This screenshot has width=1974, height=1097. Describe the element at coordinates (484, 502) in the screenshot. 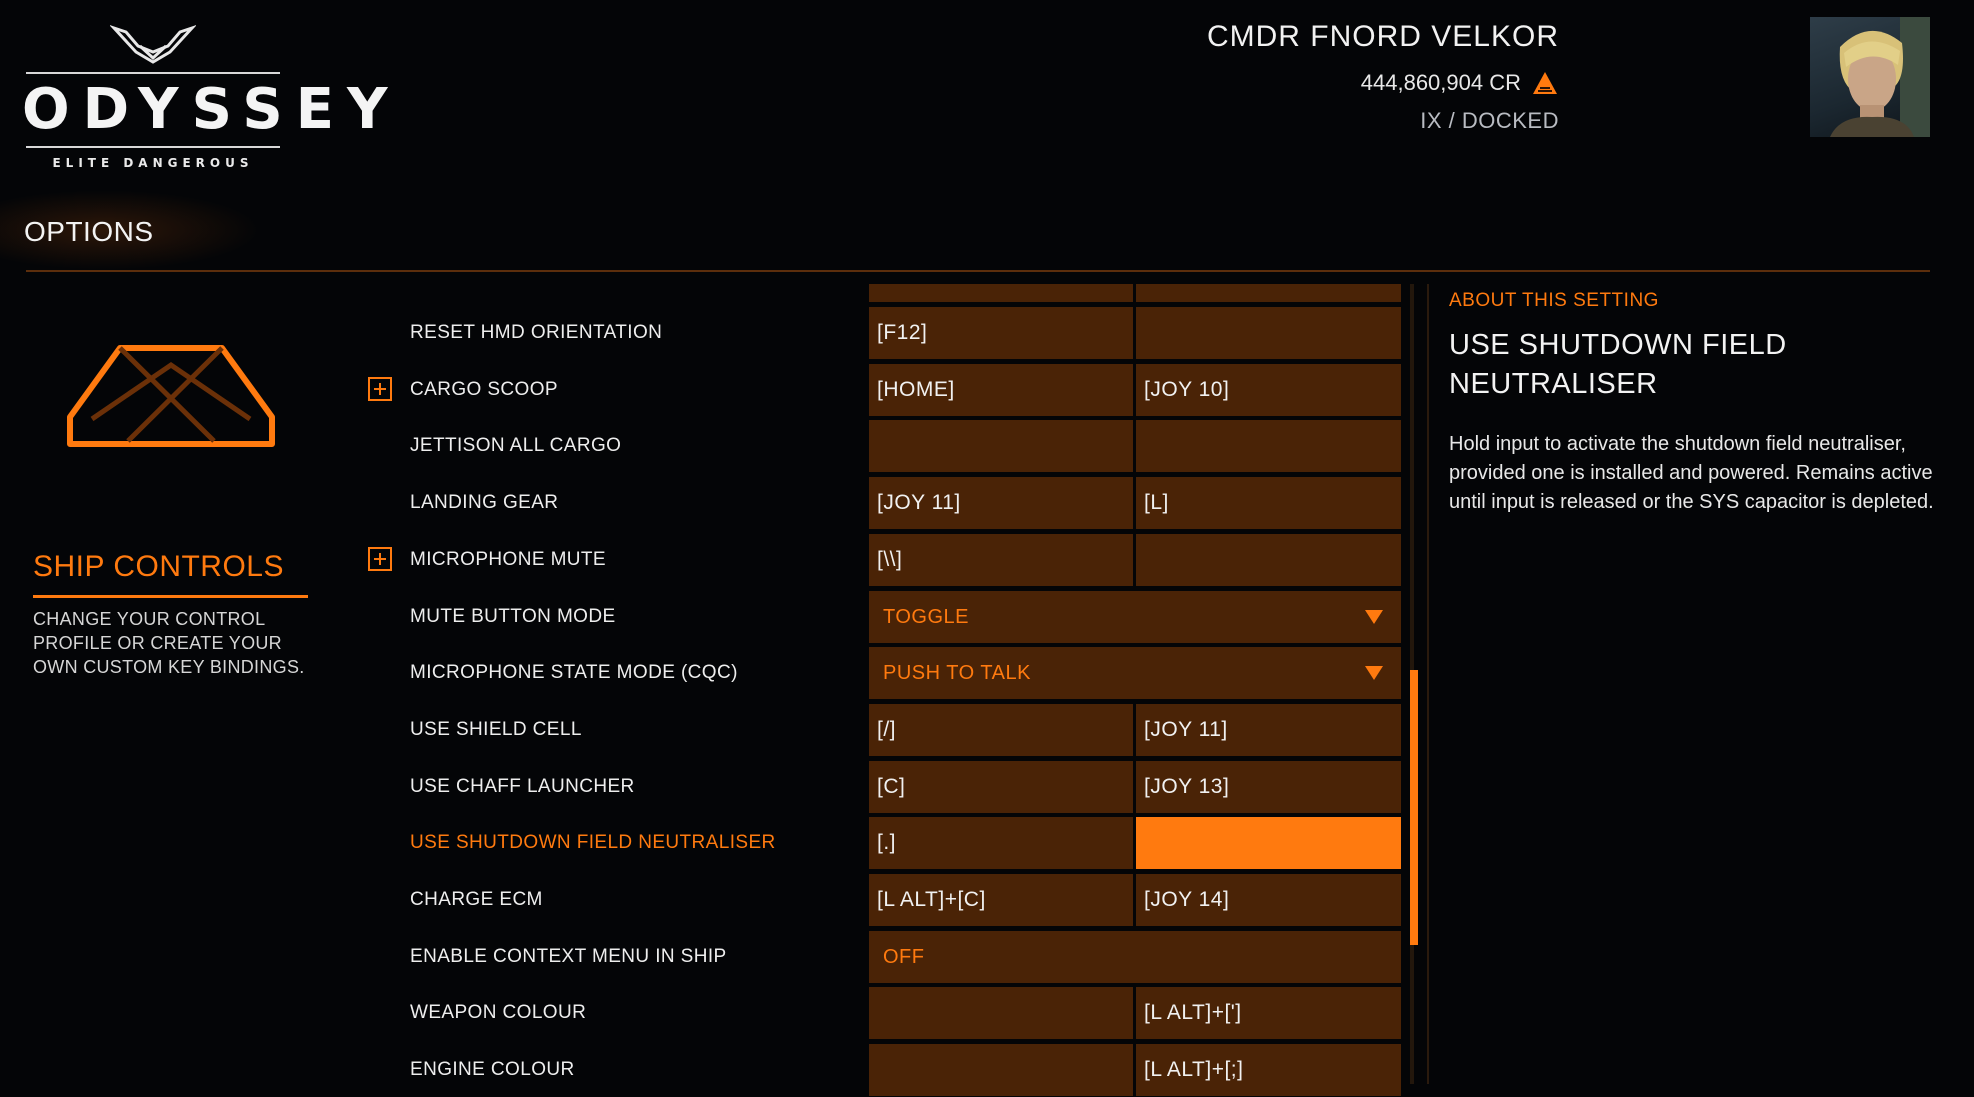

I see `binding-label: LANDING GEAR` at that location.